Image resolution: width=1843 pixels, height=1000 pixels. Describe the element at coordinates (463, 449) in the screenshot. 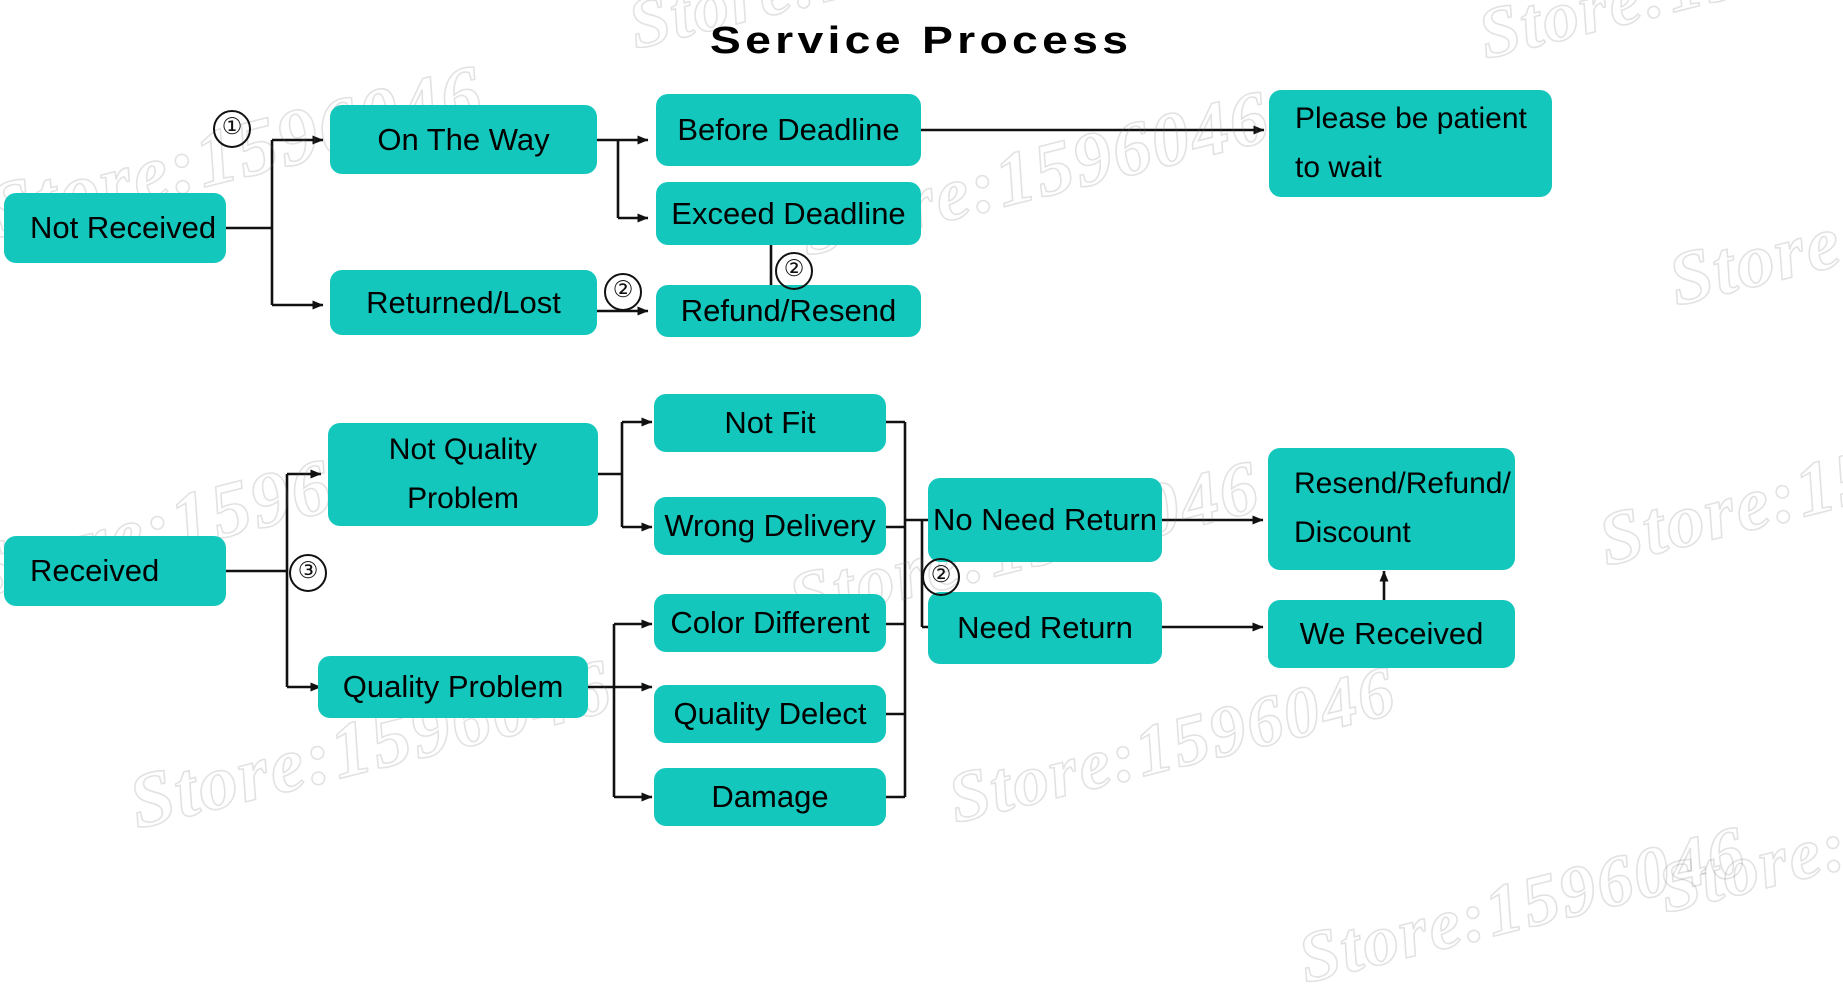

I see `node-not-quality-line1: Not Quality` at that location.